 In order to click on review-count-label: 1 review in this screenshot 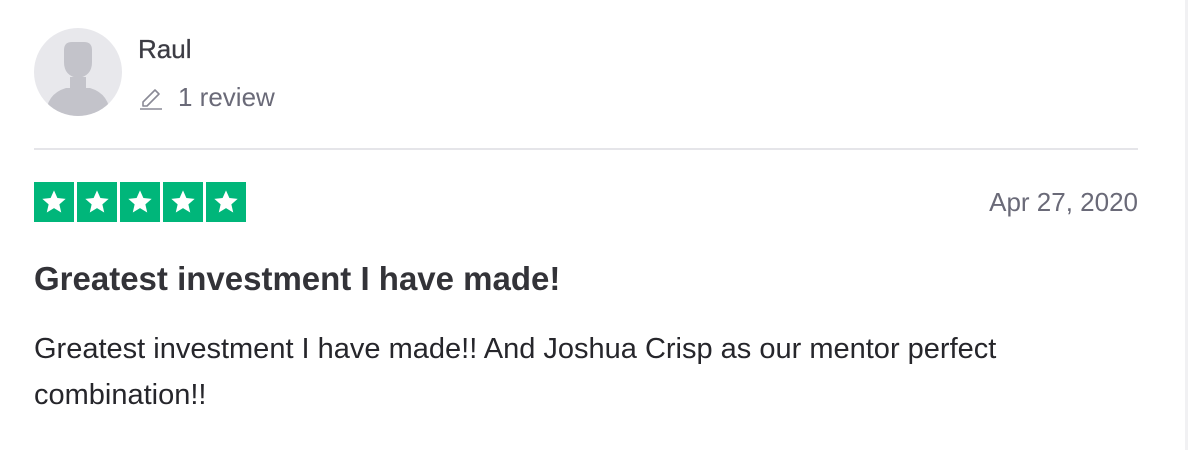, I will do `click(226, 97)`.